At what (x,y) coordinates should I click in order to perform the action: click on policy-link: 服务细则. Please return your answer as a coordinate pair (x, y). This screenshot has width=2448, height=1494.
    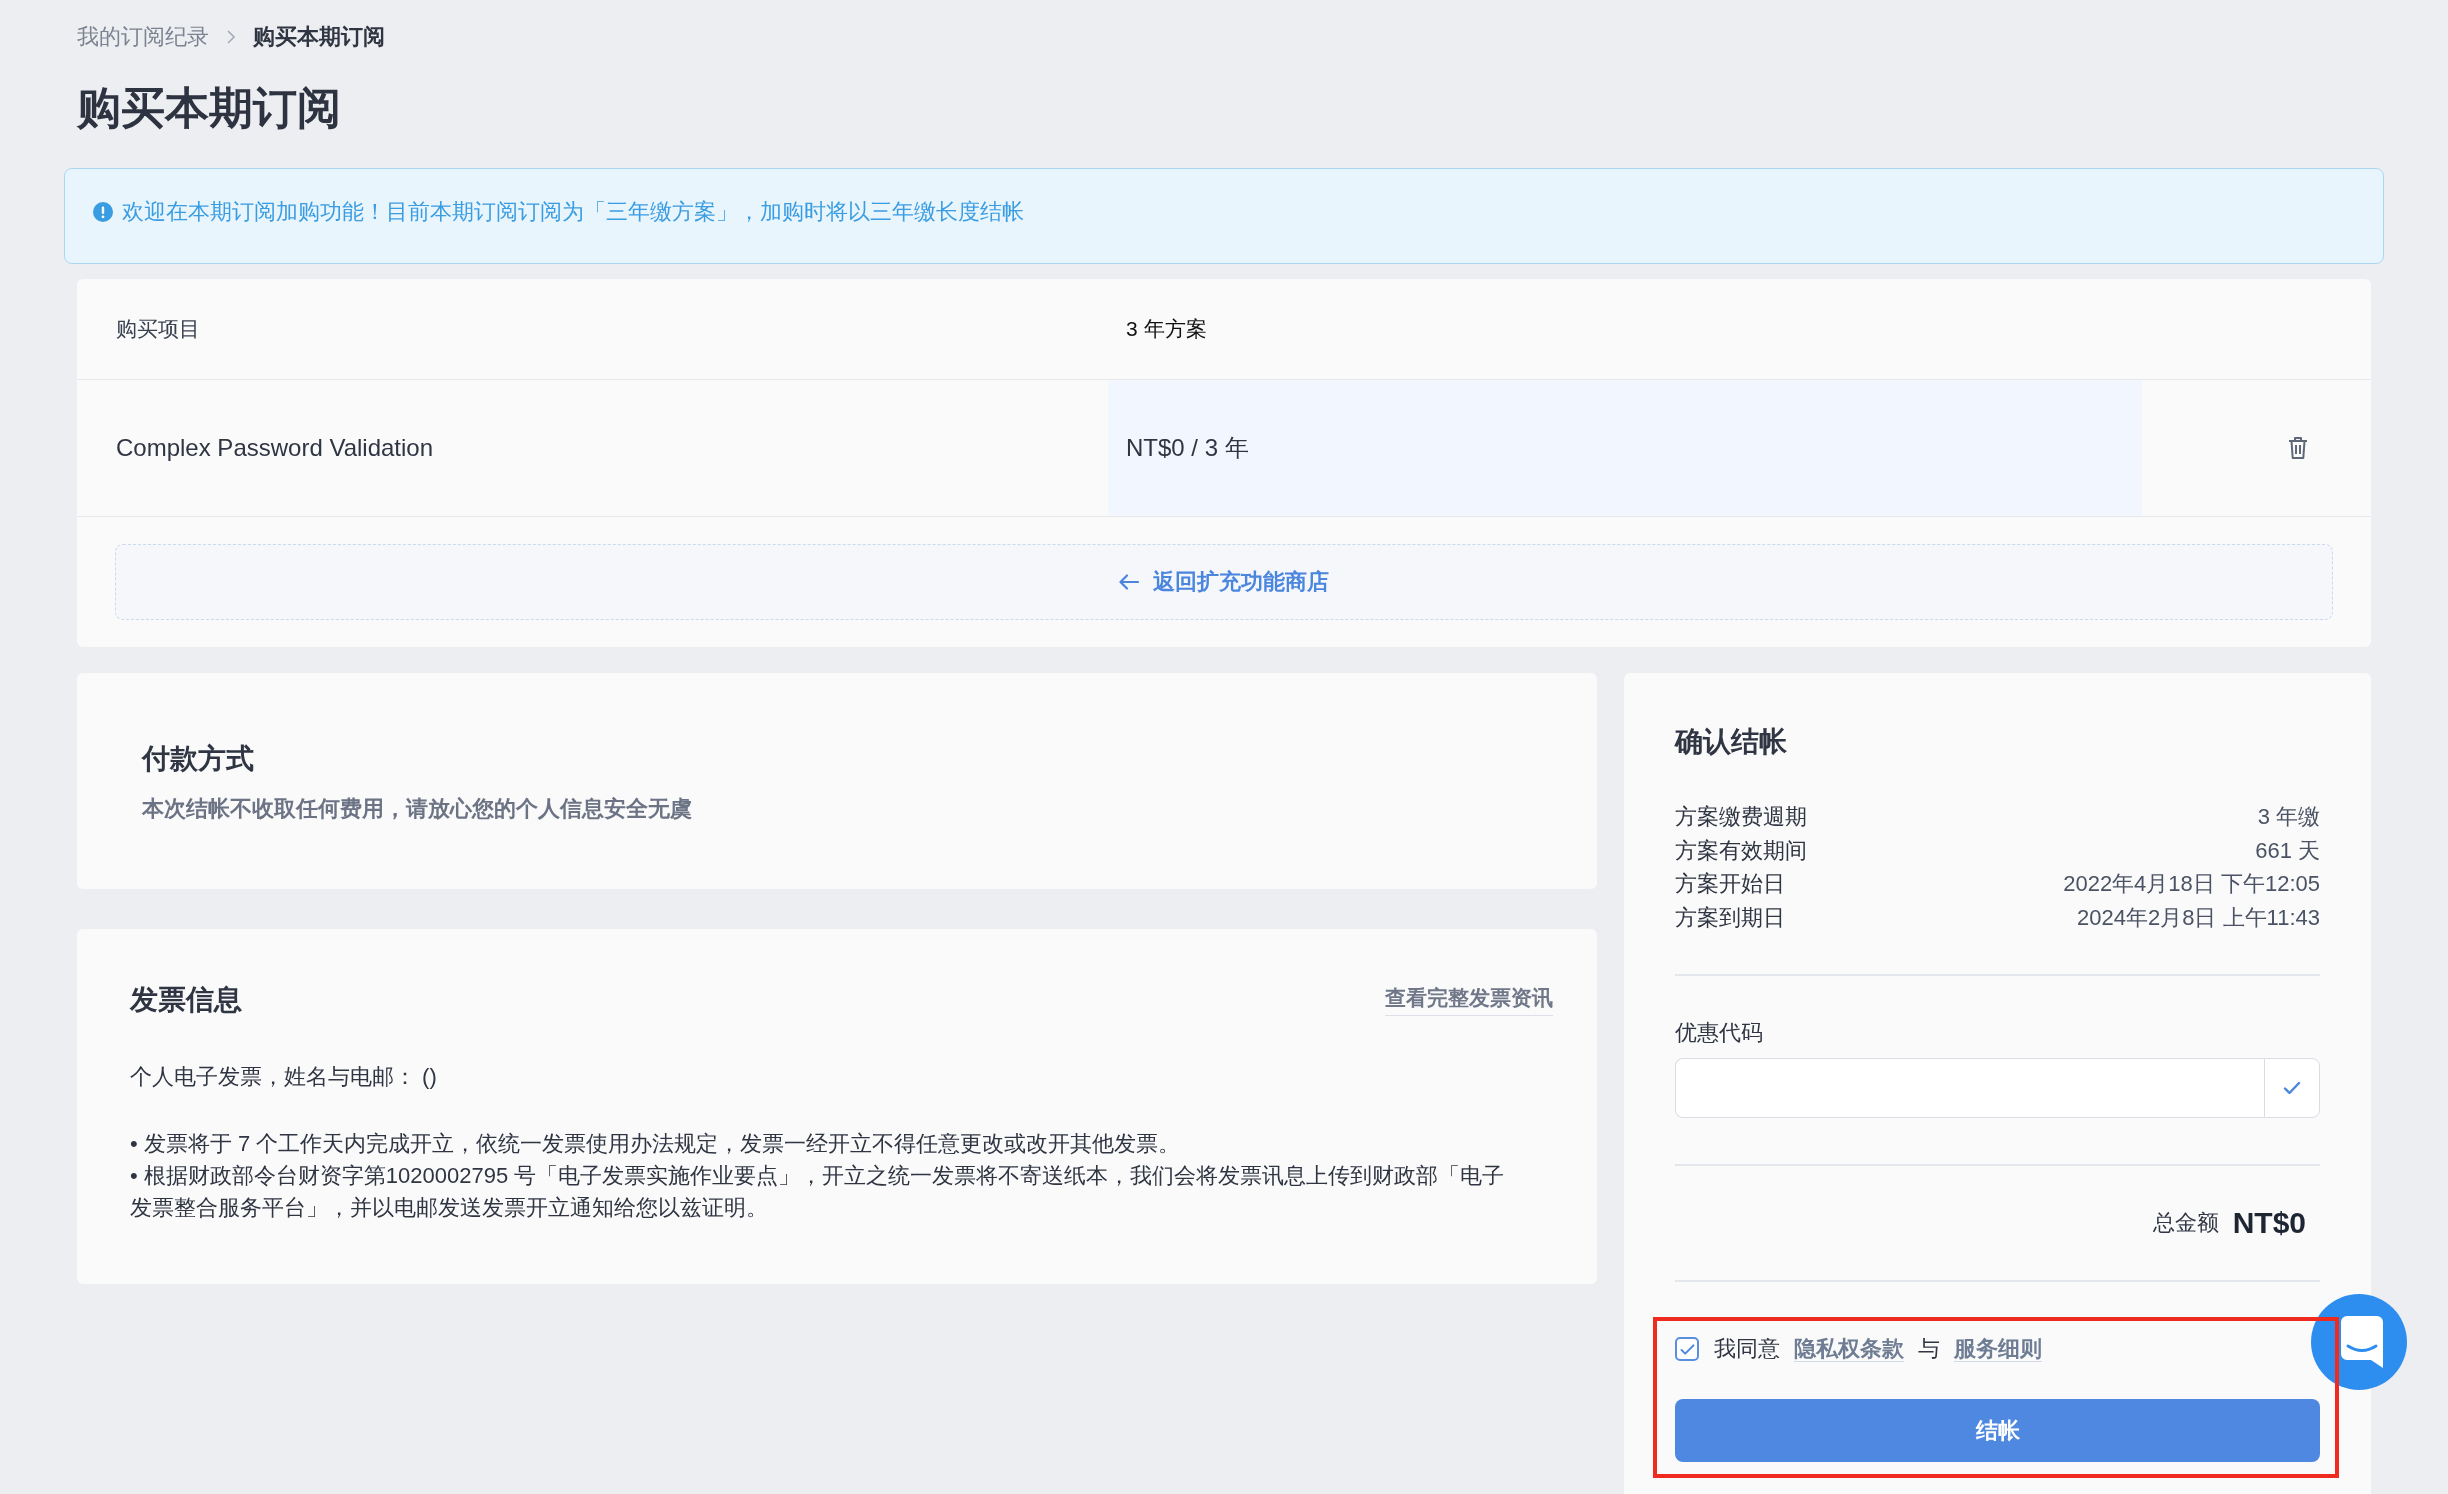
    Looking at the image, I should click on (1998, 1349).